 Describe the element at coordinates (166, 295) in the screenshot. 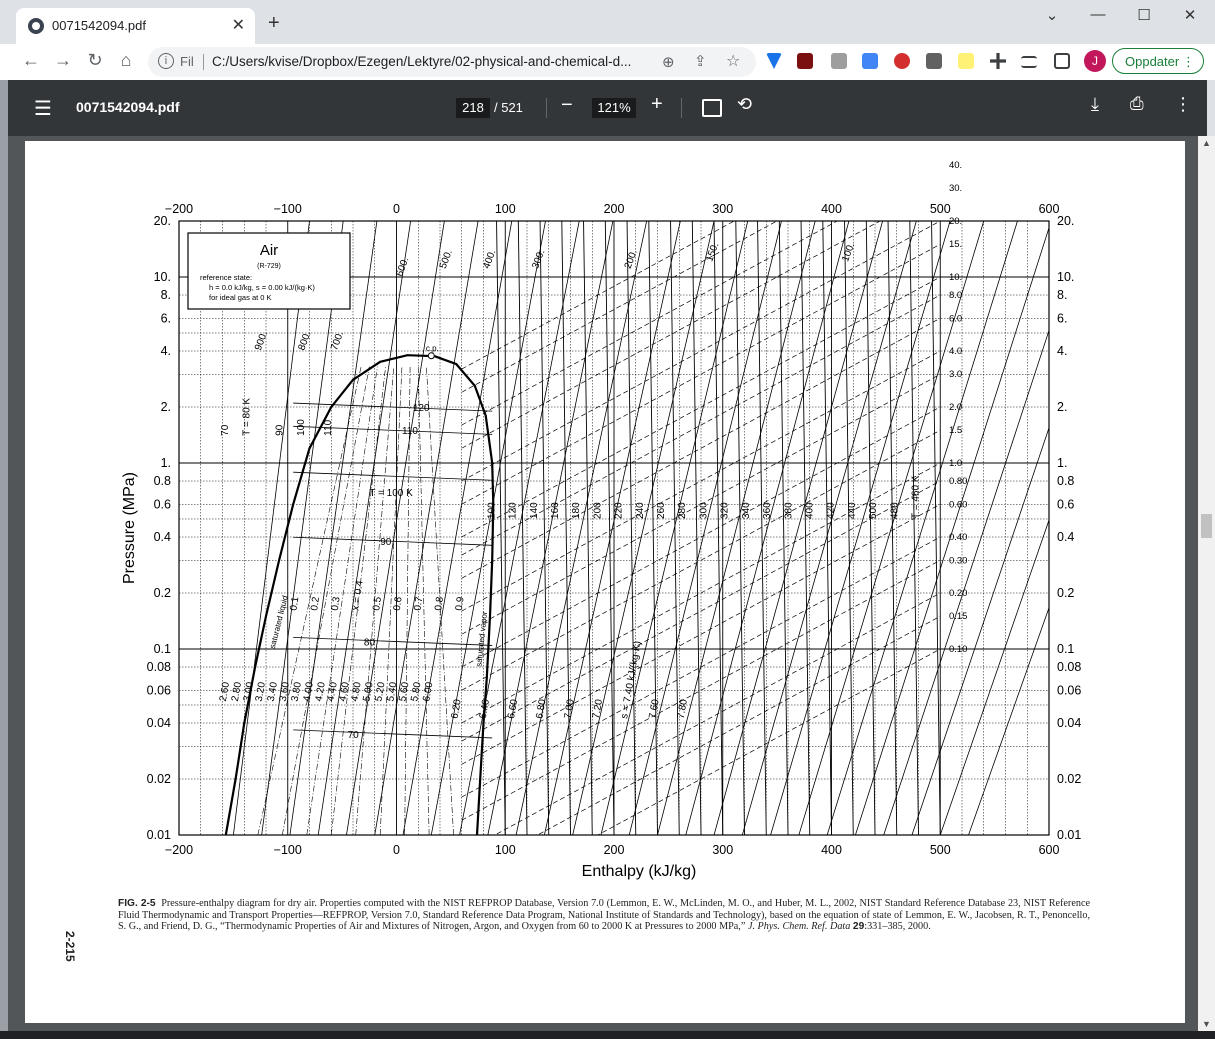

I see `y-tick-label-left: 8.` at that location.